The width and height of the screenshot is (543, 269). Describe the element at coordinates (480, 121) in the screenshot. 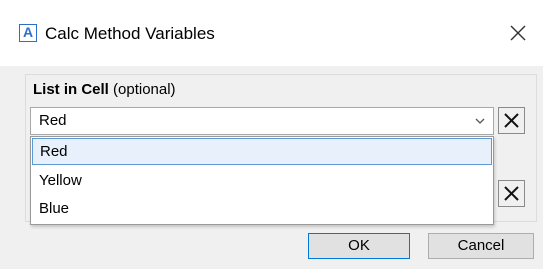

I see `chevron-down-icon` at that location.